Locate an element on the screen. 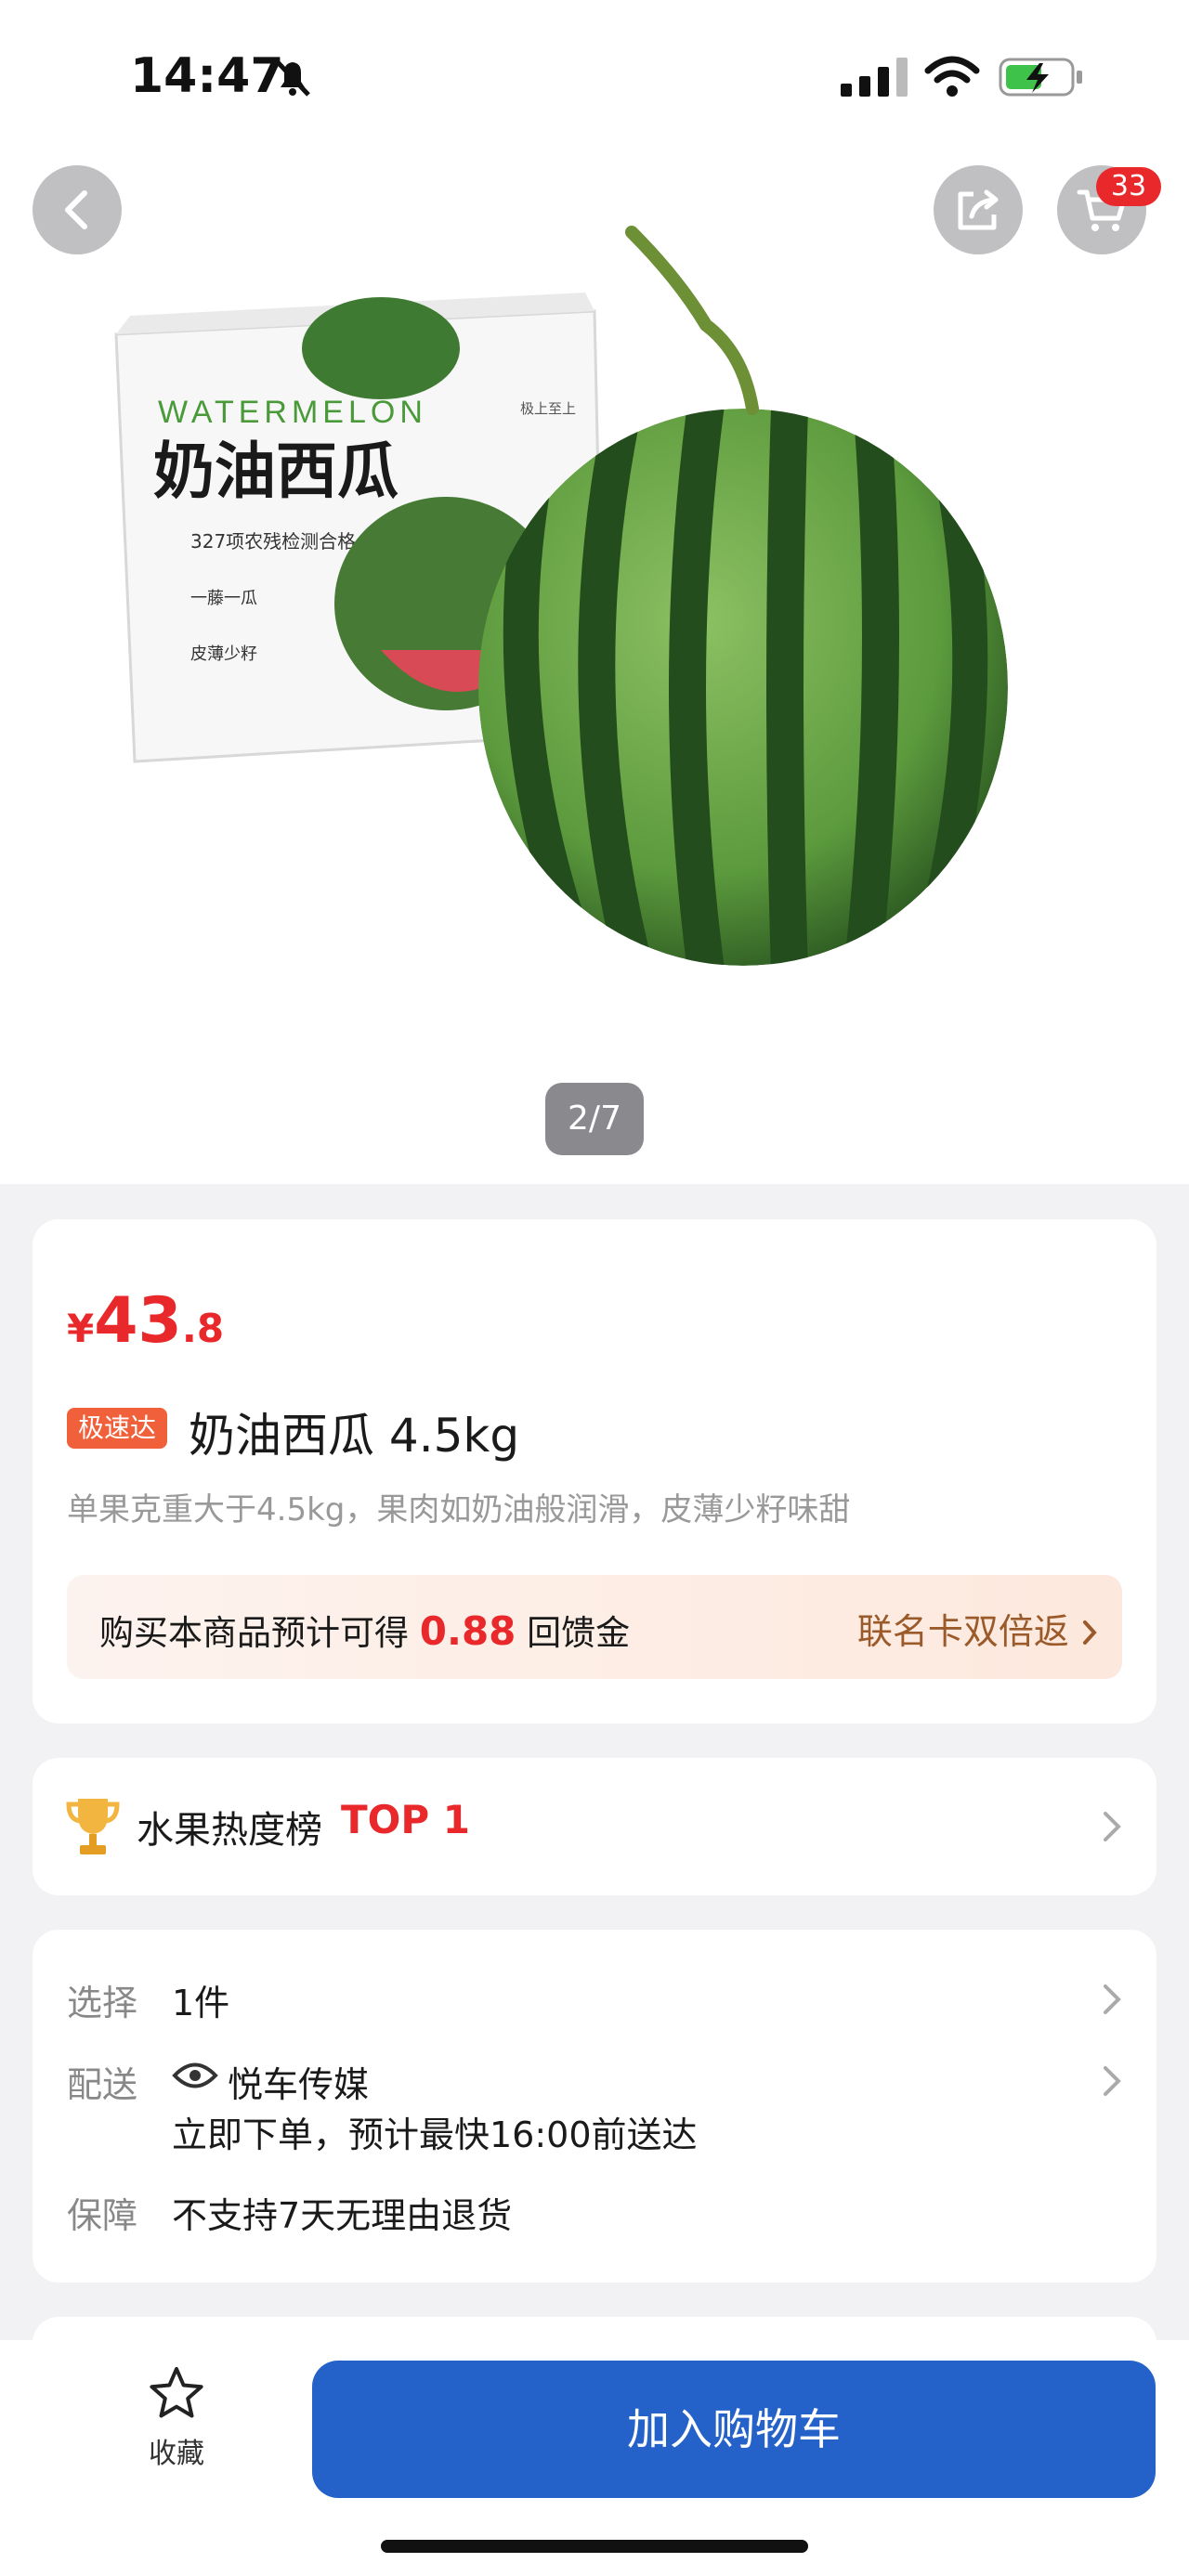  share-button is located at coordinates (979, 209).